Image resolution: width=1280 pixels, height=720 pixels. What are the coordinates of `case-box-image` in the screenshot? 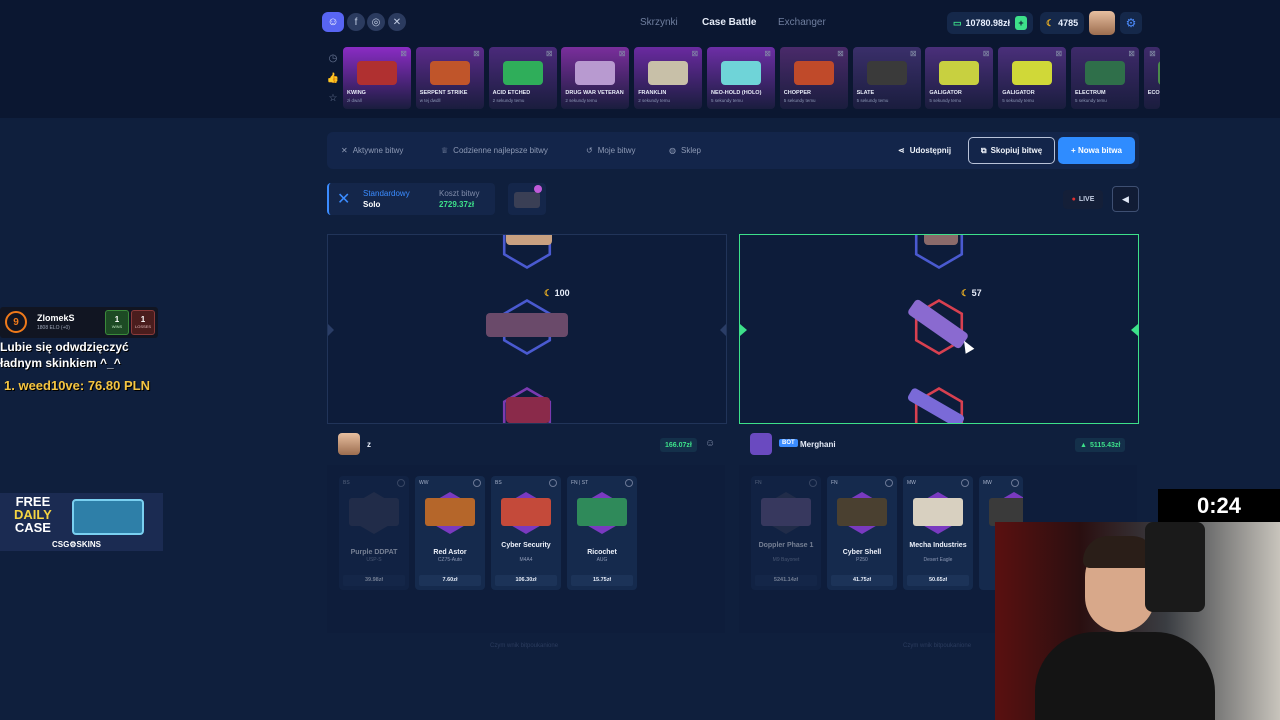 It's located at (108, 517).